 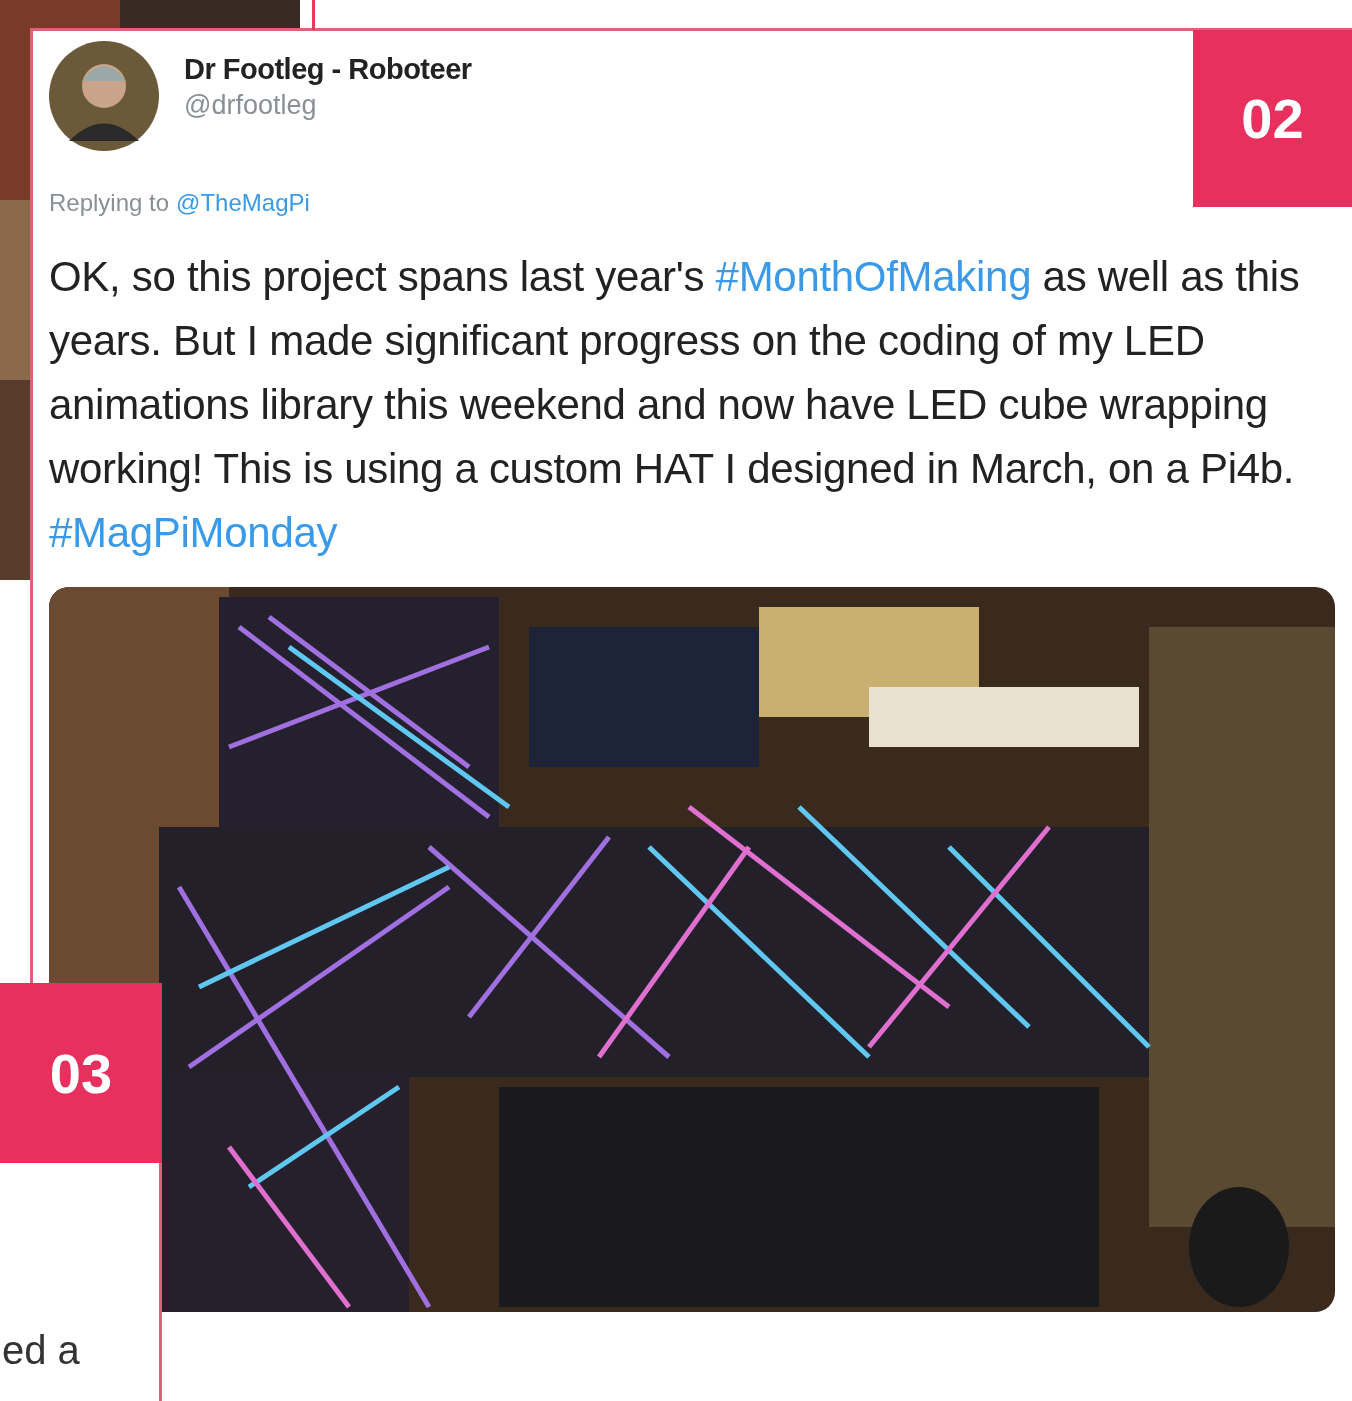 What do you see at coordinates (41, 1350) in the screenshot?
I see `article-text: ed a` at bounding box center [41, 1350].